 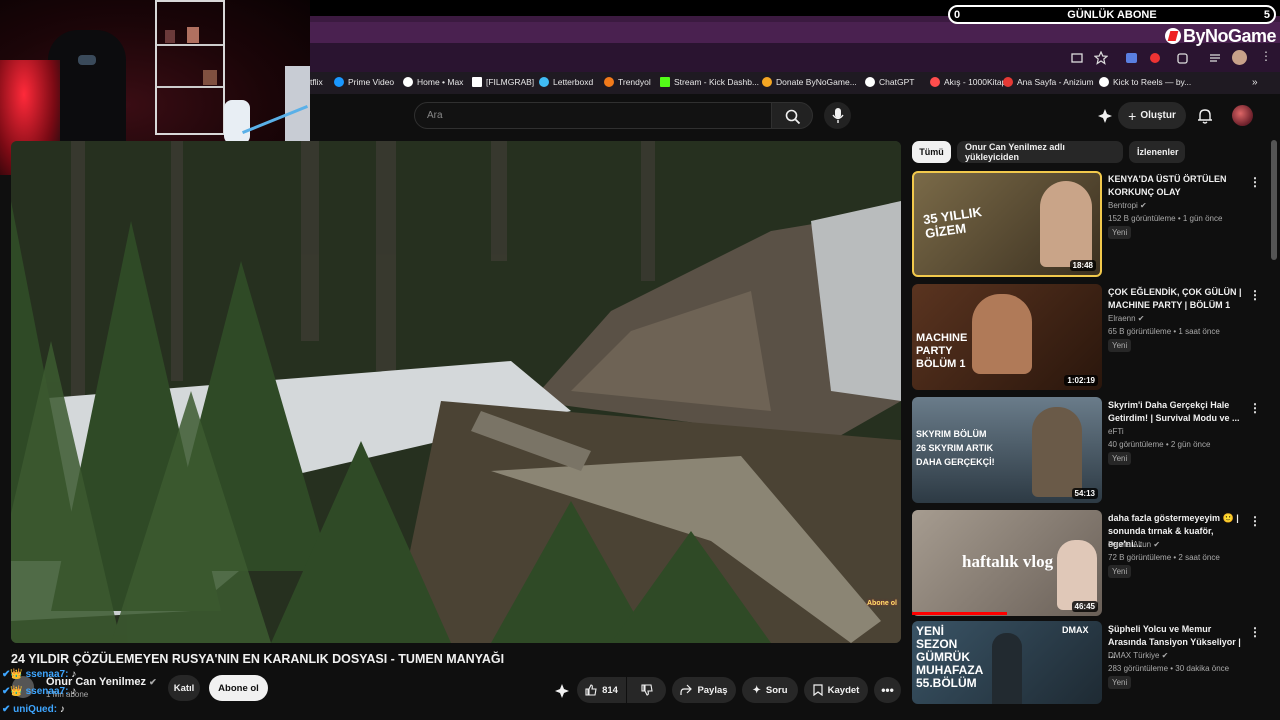 I want to click on share-icon, so click(x=686, y=689).